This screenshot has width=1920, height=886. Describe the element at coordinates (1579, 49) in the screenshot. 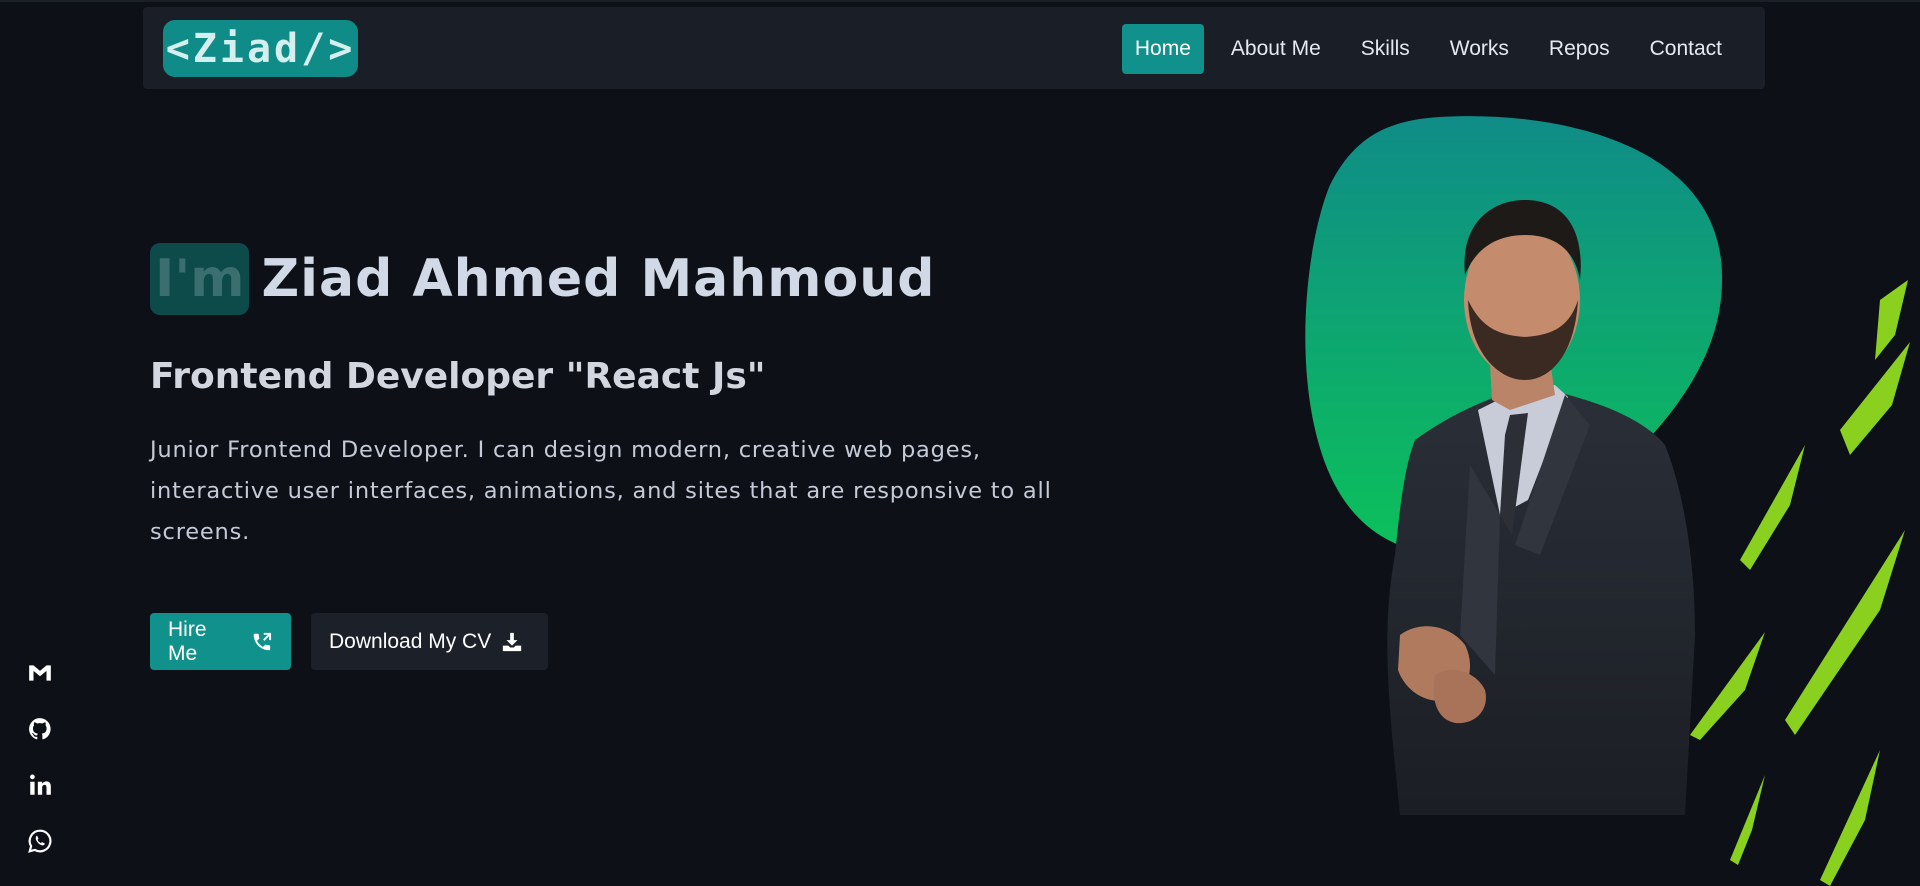

I see `nav-item-repos: Repos` at that location.